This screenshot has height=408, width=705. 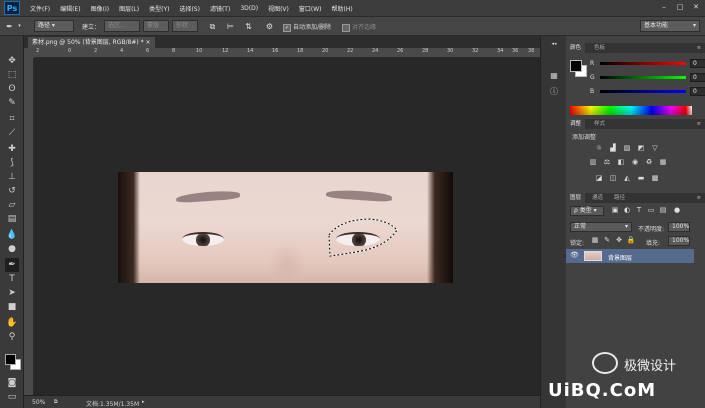 What do you see at coordinates (307, 27) in the screenshot?
I see `auto-add-delete-checkbox: ✓ 自动添加/删除` at bounding box center [307, 27].